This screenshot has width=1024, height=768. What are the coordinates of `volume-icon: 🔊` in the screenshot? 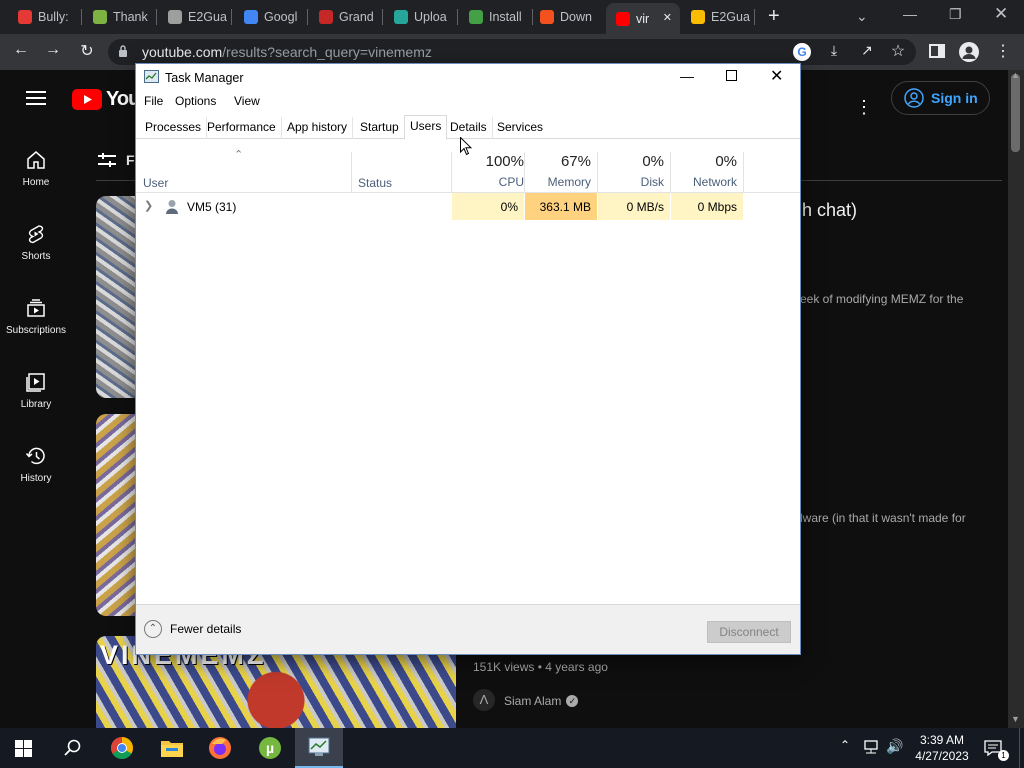 It's located at (894, 746).